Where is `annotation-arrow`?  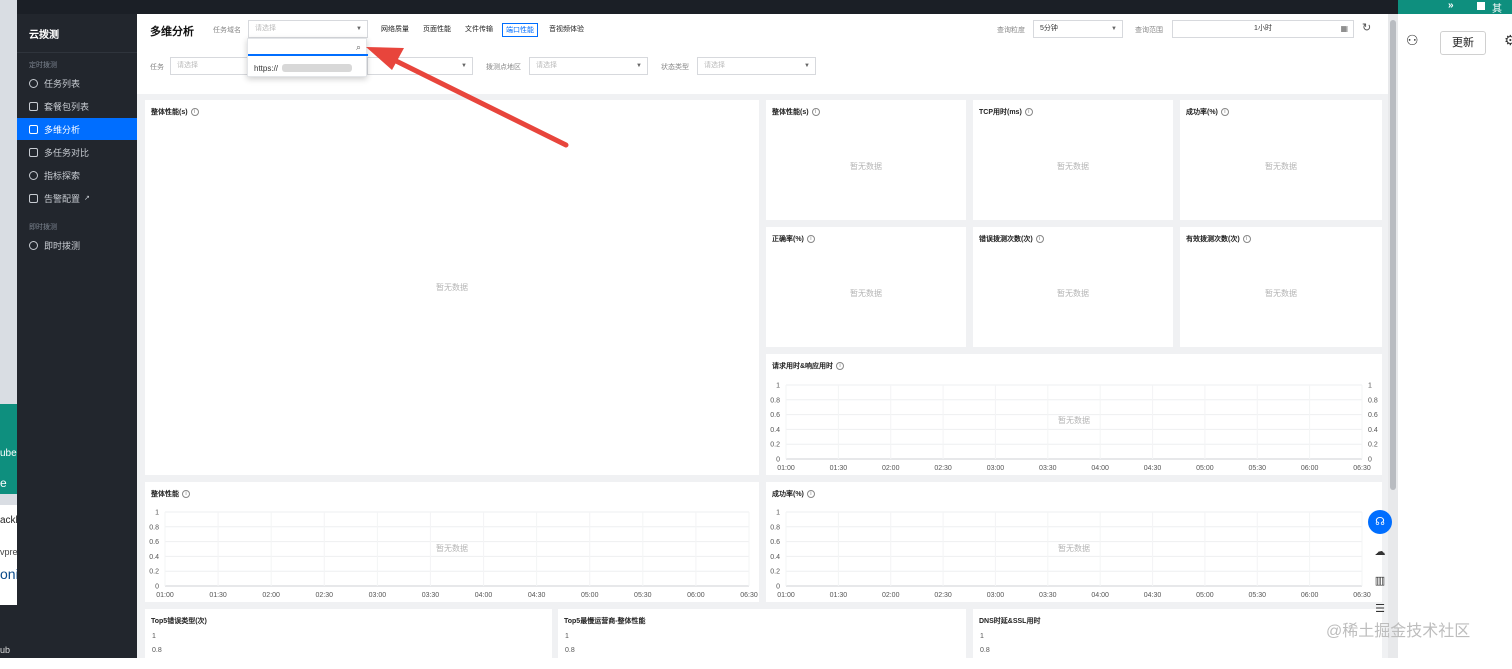
annotation-arrow is located at coordinates (467, 97).